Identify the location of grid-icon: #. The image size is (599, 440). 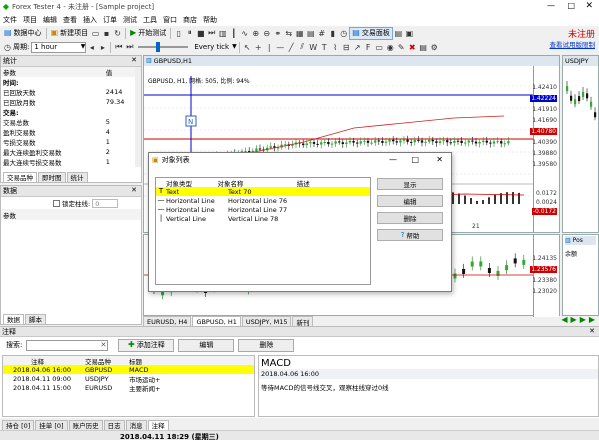
(321, 33).